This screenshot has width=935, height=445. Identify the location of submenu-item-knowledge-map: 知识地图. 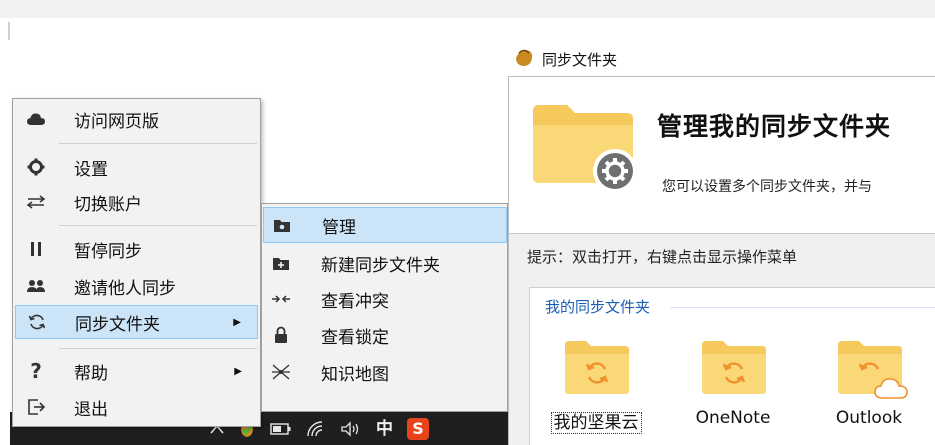
(385, 372).